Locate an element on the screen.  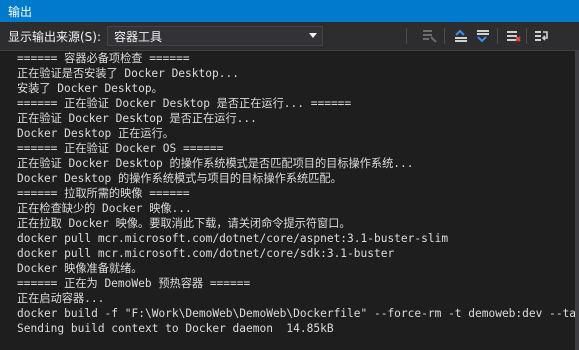
output-line: 正在拉取 Docker 映像。要取消此下载，请关闭命令提示符窗口。 is located at coordinates (184, 223).